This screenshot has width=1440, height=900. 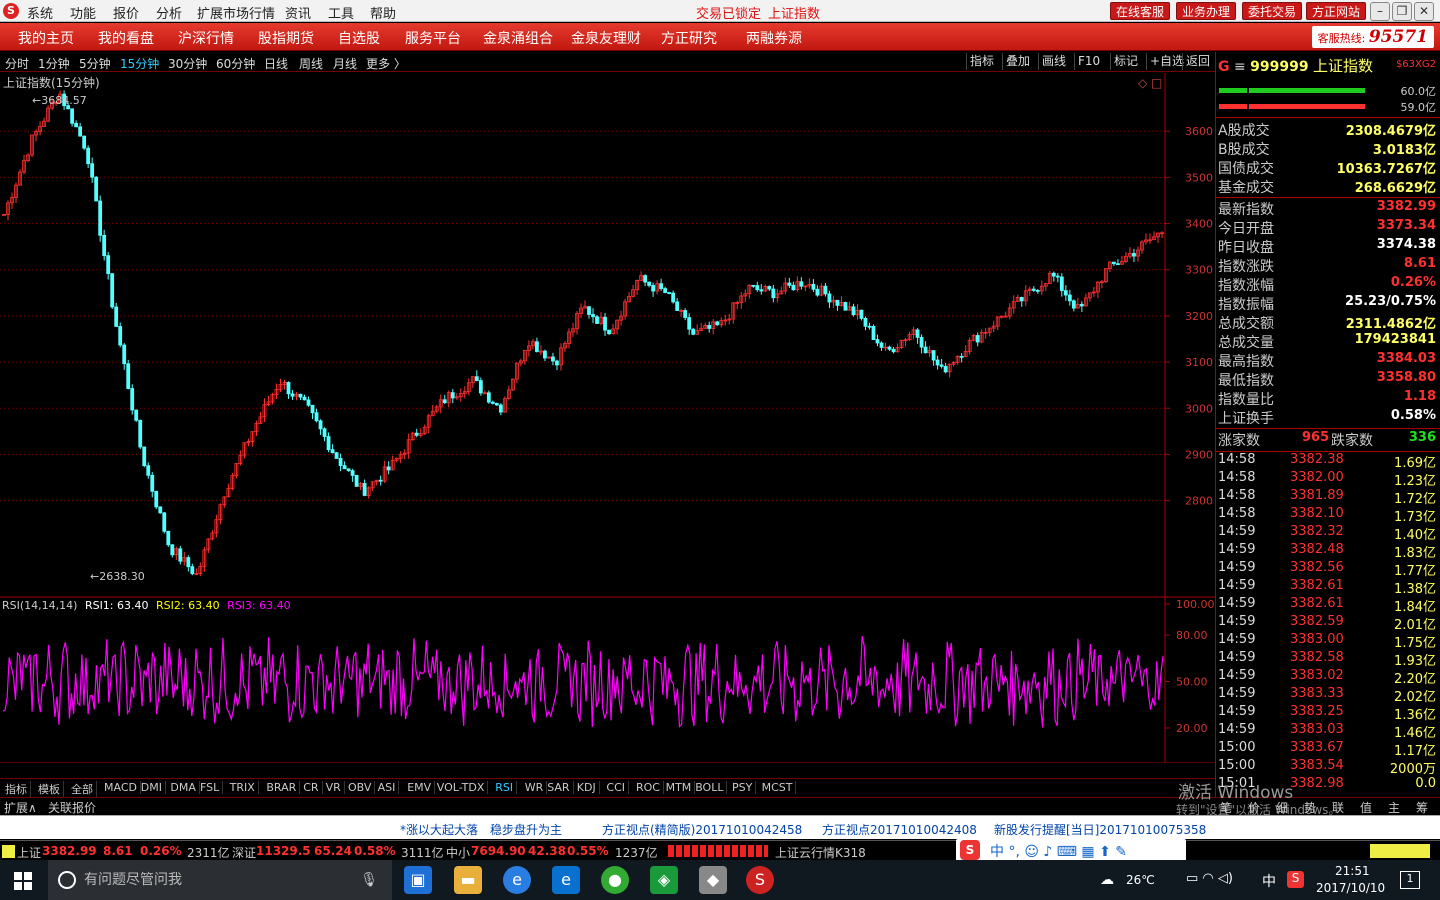 I want to click on browser-icon: ●, so click(x=615, y=880).